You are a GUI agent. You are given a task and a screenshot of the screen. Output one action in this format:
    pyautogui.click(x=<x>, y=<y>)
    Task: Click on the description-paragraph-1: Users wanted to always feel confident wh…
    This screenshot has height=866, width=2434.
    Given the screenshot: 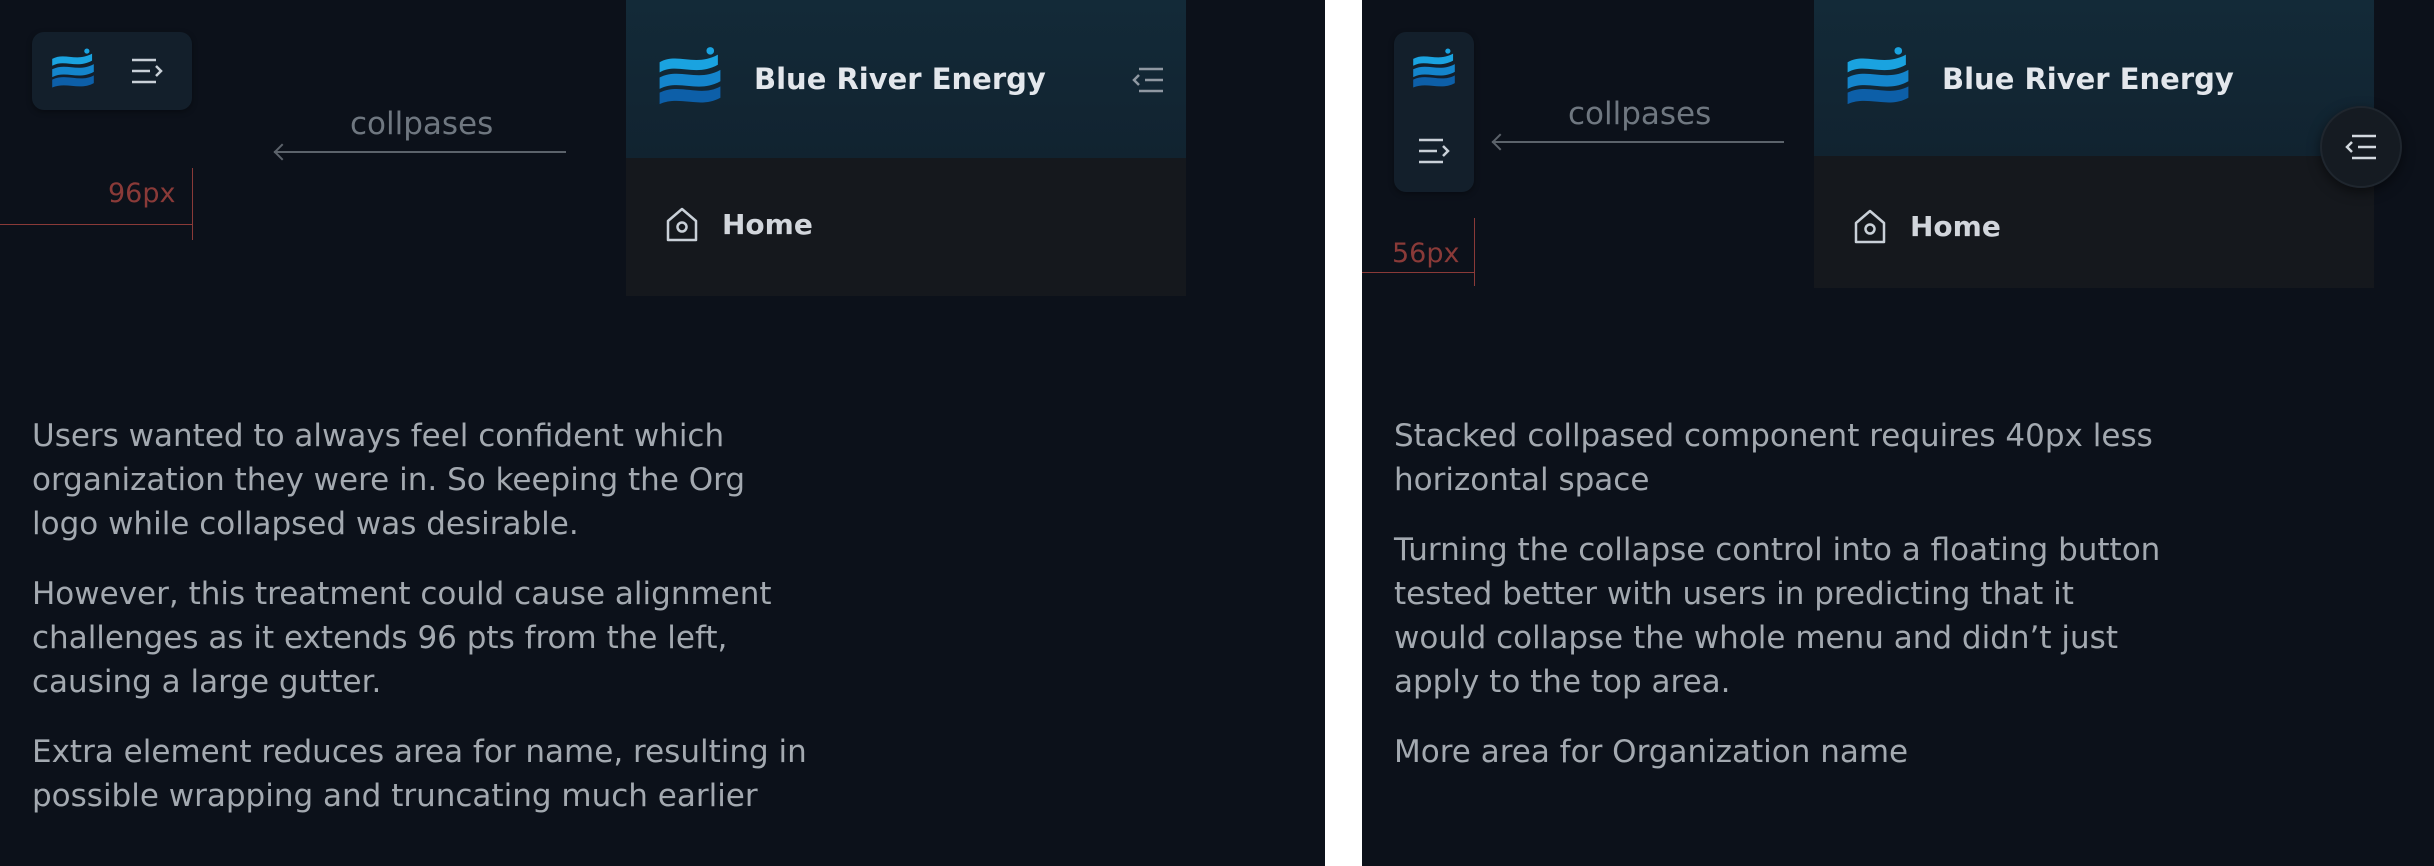 What is the action you would take?
    pyautogui.click(x=389, y=480)
    